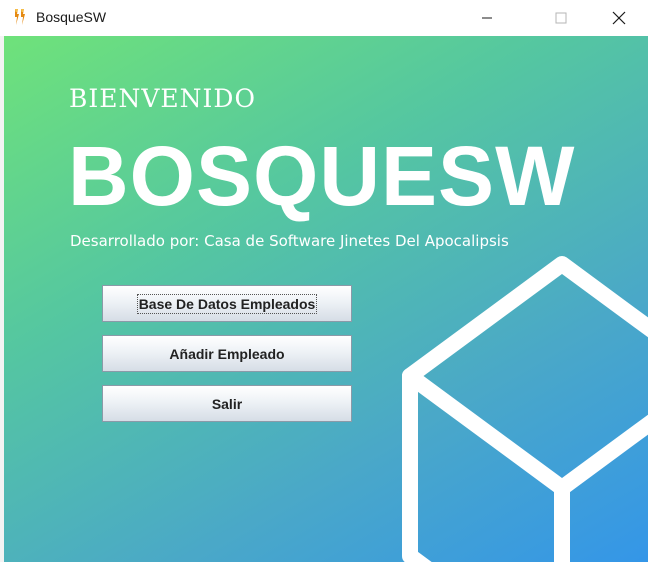 This screenshot has width=648, height=562. What do you see at coordinates (324, 18) in the screenshot?
I see `title-bar: BosqueSW` at bounding box center [324, 18].